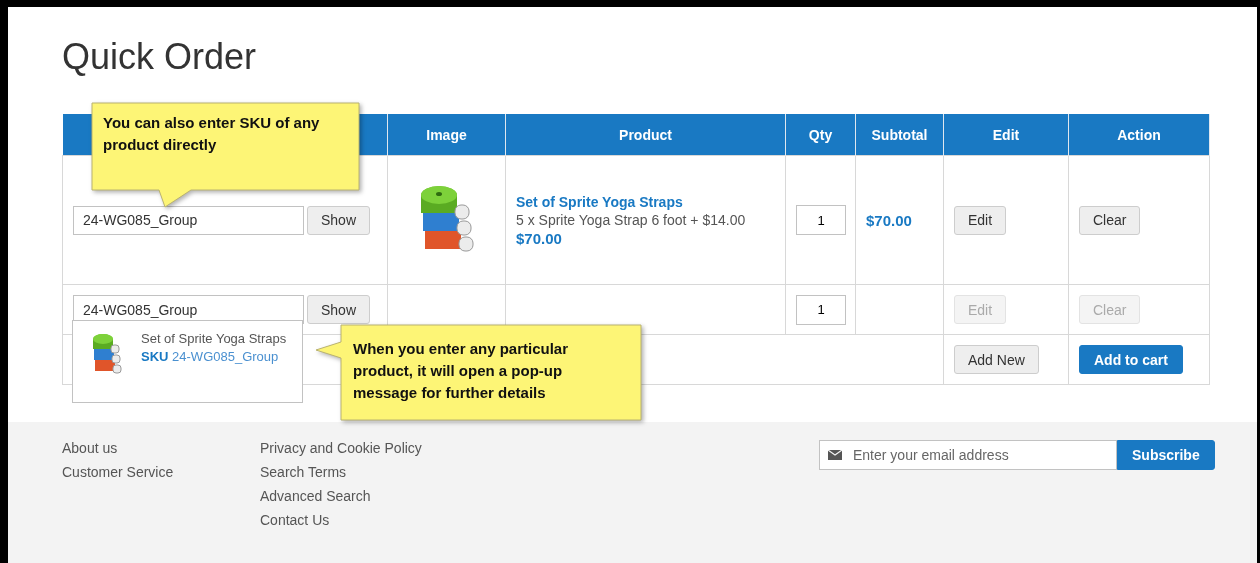  What do you see at coordinates (835, 455) in the screenshot?
I see `envelope-icon` at bounding box center [835, 455].